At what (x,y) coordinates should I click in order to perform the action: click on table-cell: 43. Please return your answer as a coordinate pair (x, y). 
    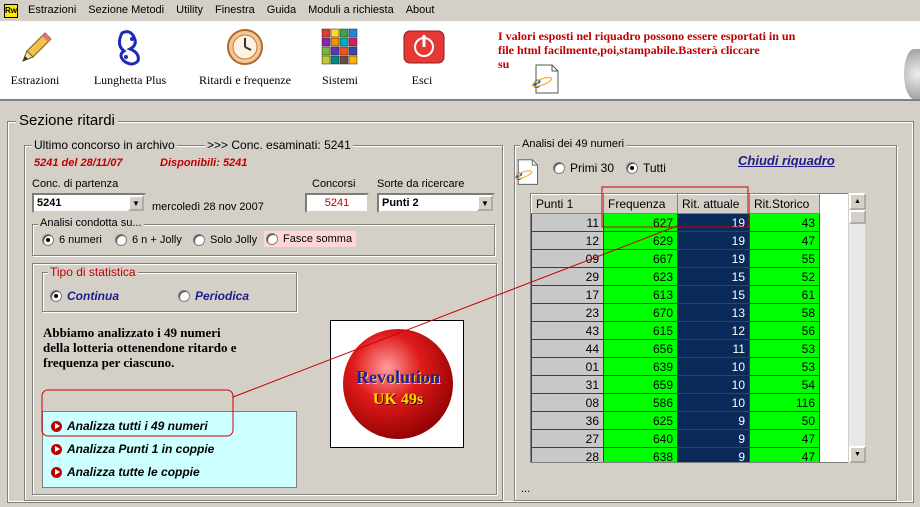
    Looking at the image, I should click on (784, 222).